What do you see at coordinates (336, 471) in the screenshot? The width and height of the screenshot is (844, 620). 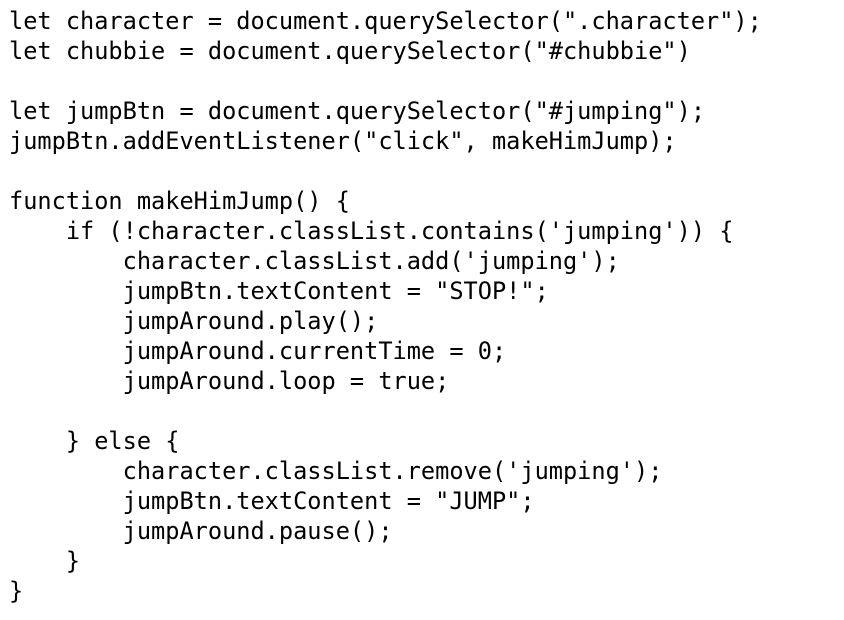 I see `code-line: character.classList.remove('jumping');` at bounding box center [336, 471].